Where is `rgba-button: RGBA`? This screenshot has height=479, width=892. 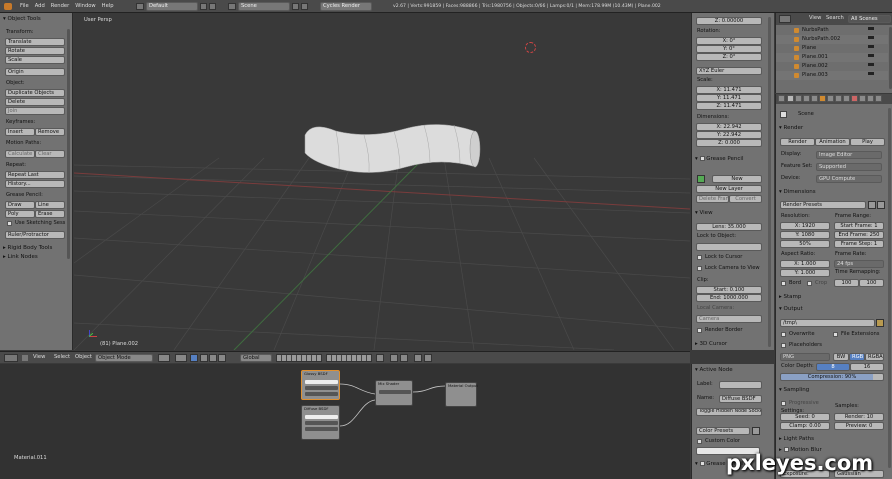 rgba-button: RGBA is located at coordinates (874, 357).